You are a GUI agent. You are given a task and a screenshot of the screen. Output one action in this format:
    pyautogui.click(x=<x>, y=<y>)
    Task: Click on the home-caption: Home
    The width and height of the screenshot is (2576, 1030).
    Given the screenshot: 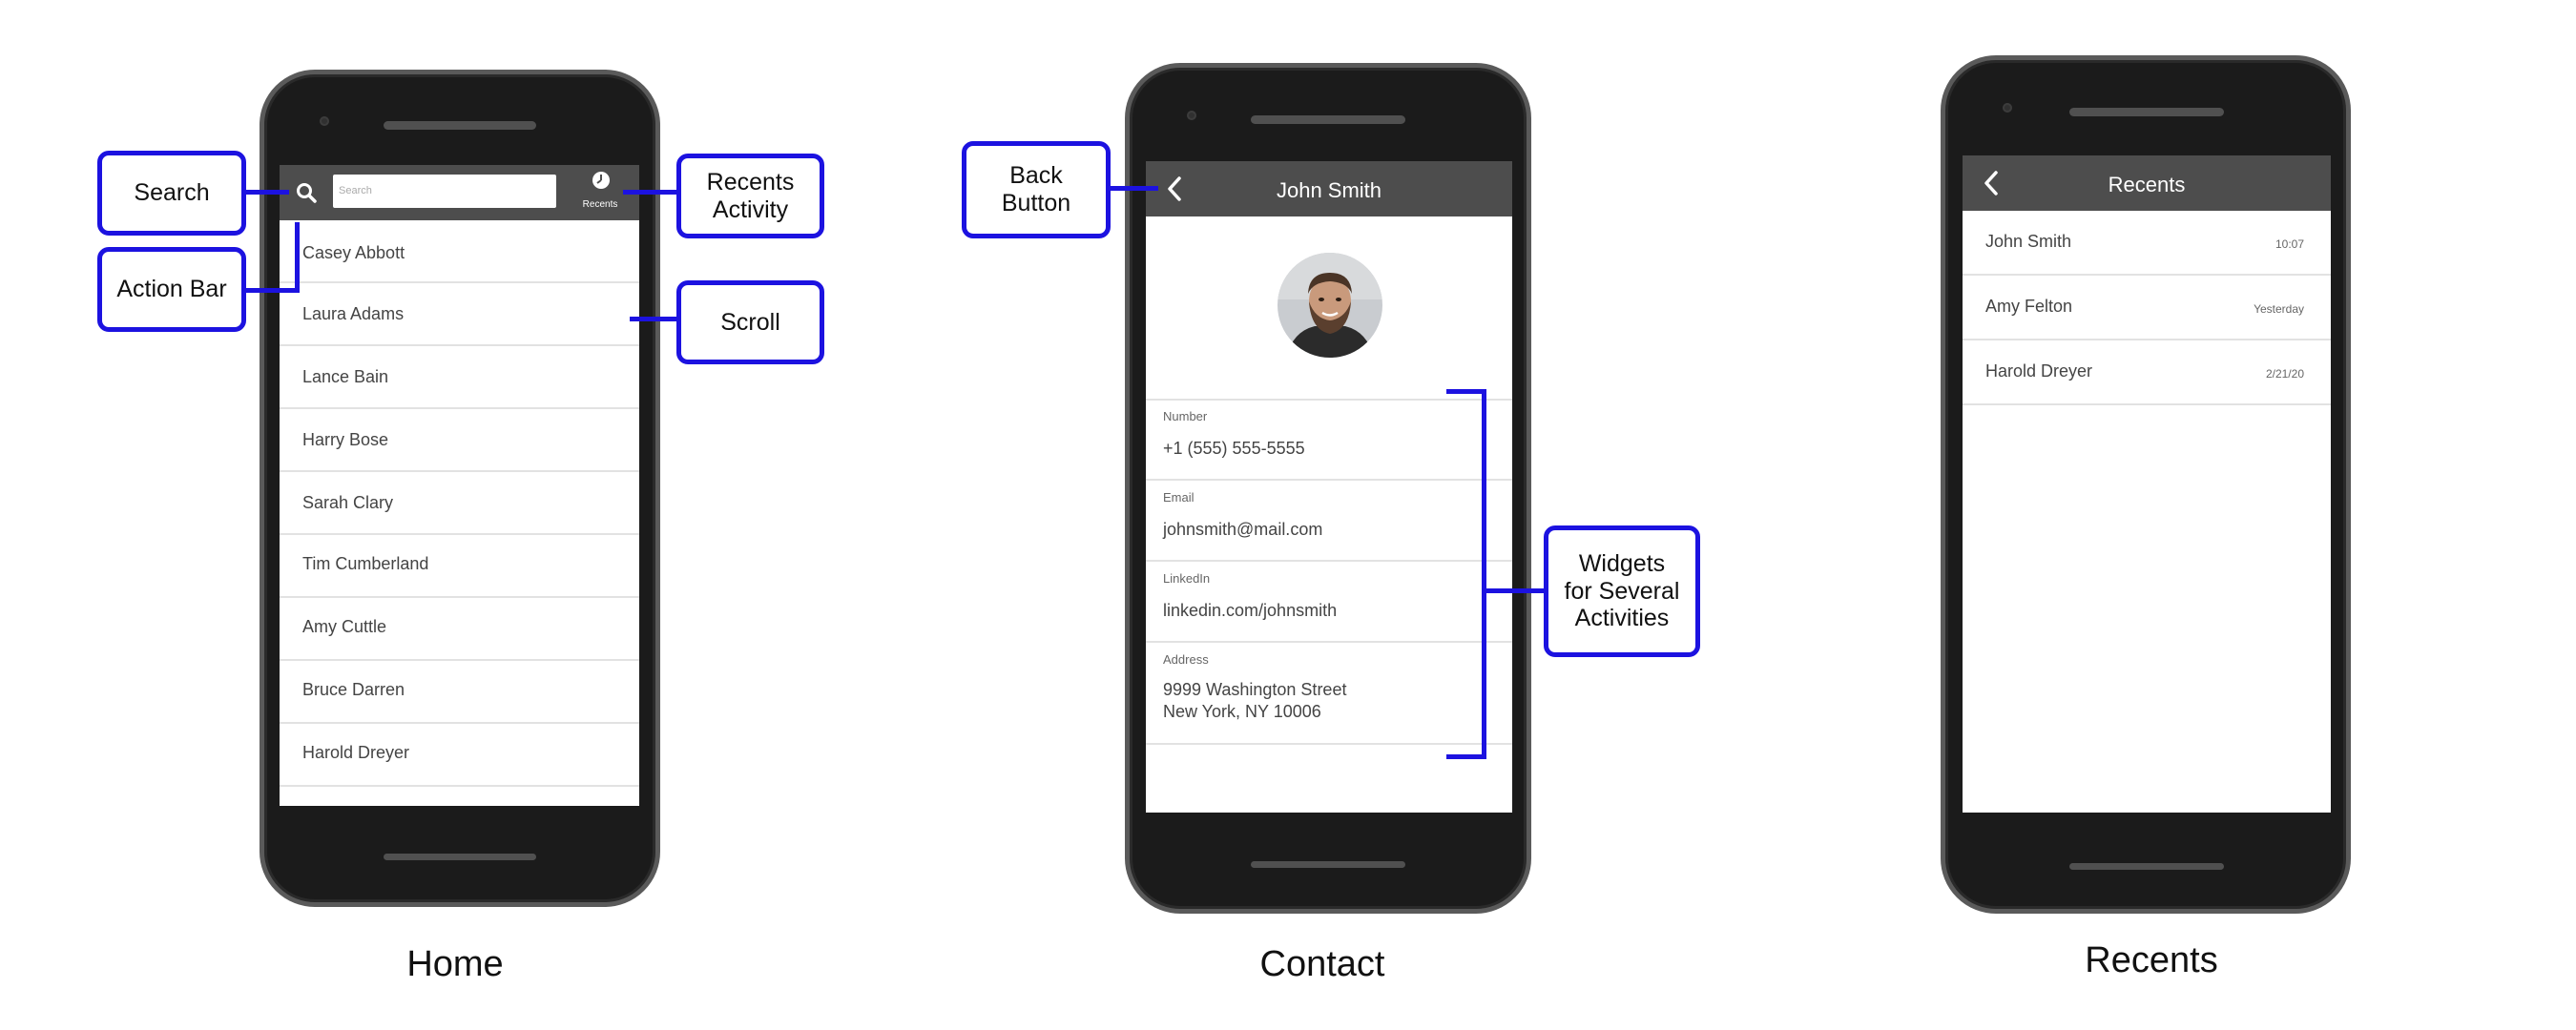 What is the action you would take?
    pyautogui.click(x=455, y=964)
    